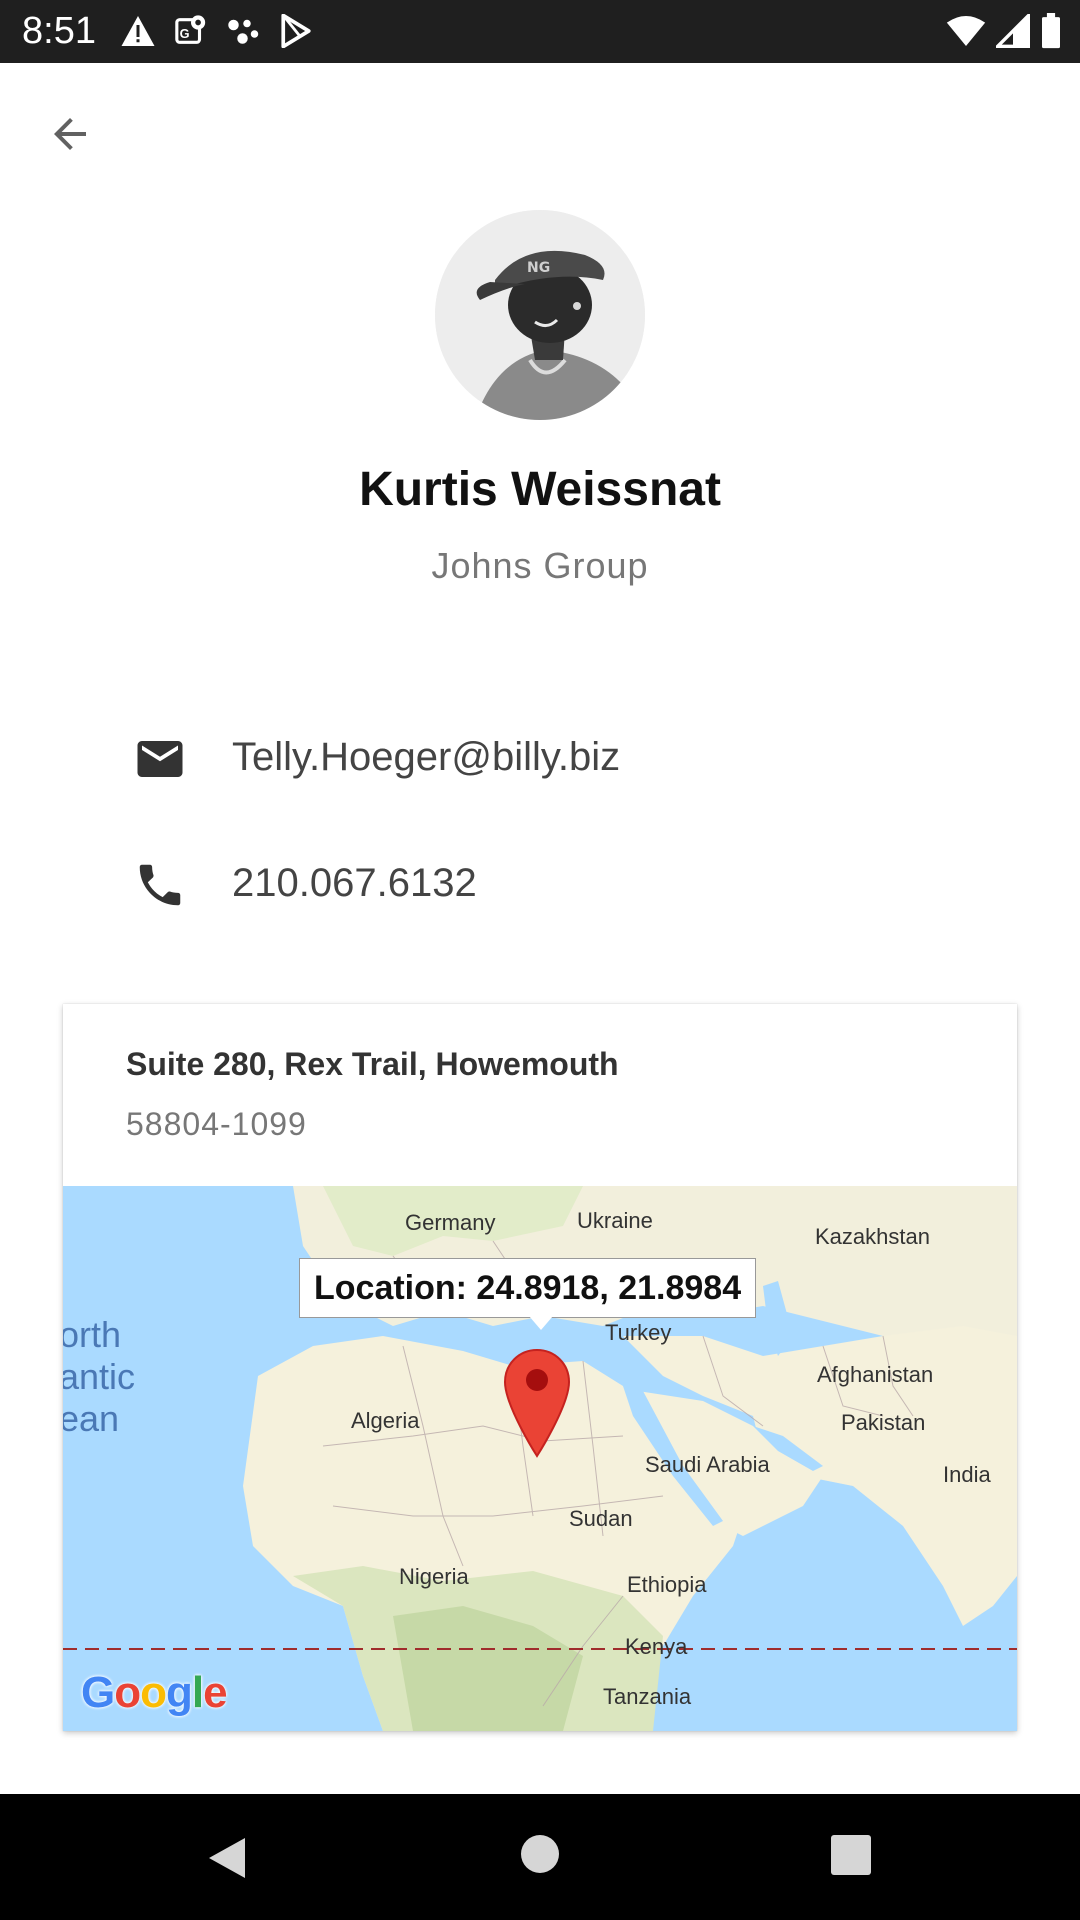  Describe the element at coordinates (540, 31) in the screenshot. I see `status-bar: 8:51 G` at that location.